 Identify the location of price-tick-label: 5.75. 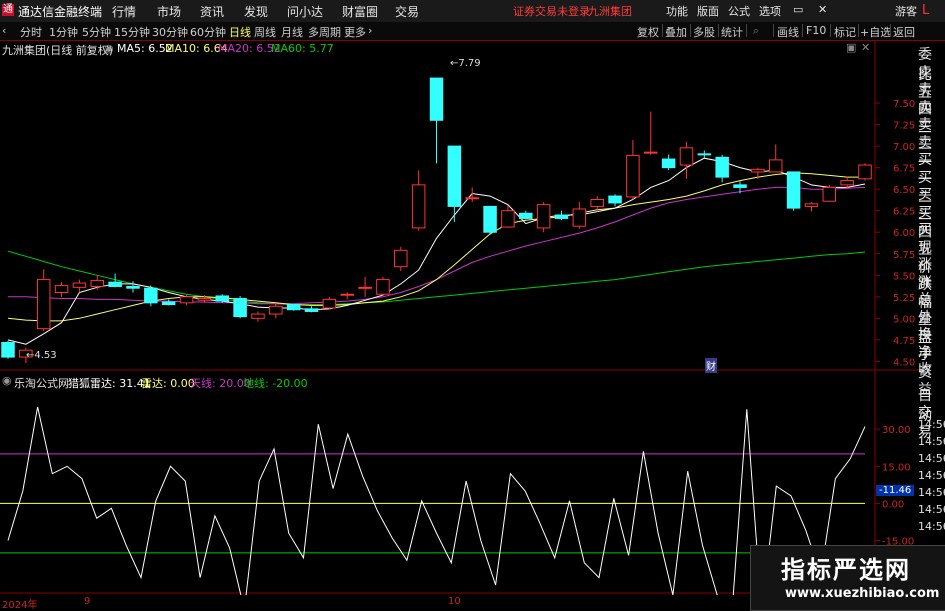
(904, 255).